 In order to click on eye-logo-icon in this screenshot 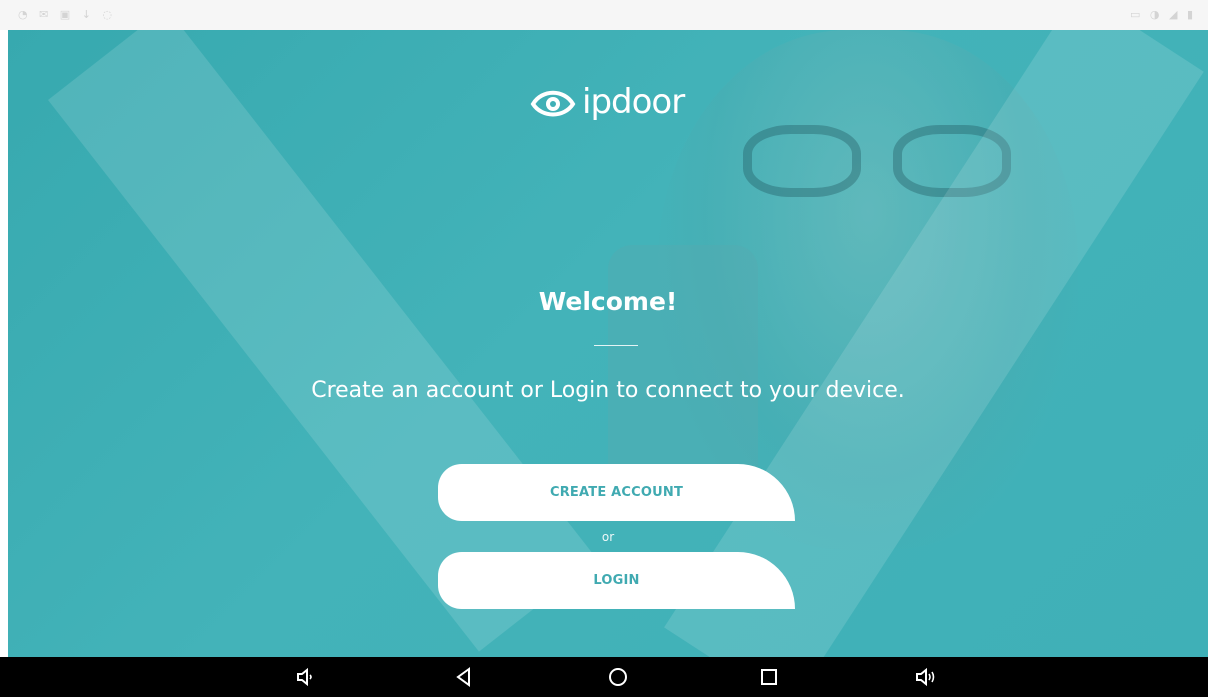, I will do `click(553, 103)`.